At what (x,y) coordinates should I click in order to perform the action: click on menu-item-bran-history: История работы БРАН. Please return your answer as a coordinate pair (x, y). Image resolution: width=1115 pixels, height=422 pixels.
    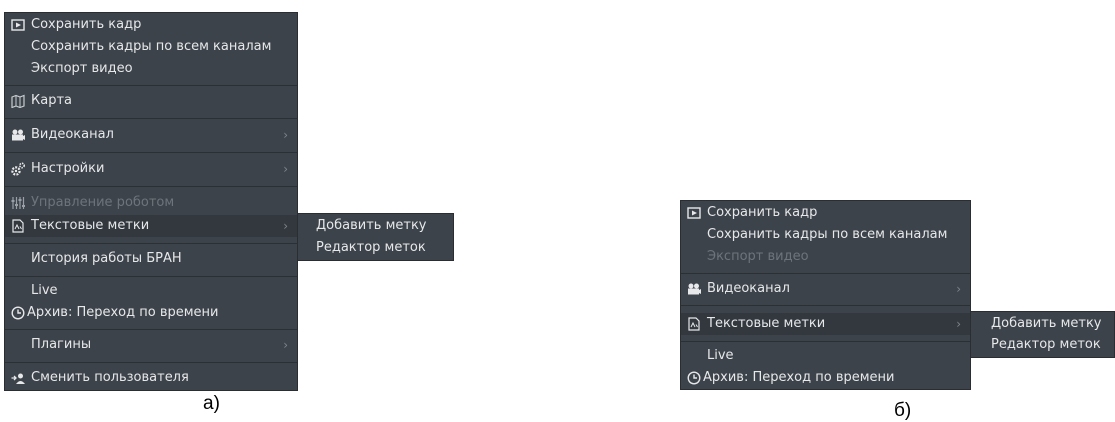
    Looking at the image, I should click on (151, 259).